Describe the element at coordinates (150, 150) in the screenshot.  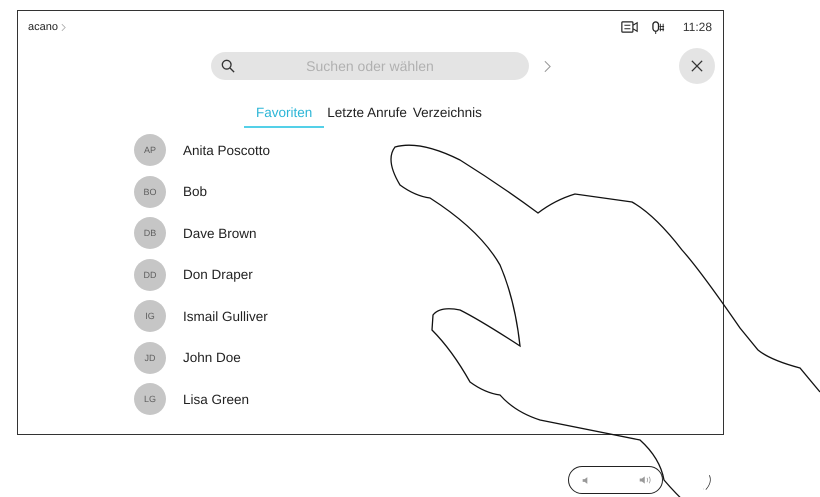
I see `avatar-initials: AP` at that location.